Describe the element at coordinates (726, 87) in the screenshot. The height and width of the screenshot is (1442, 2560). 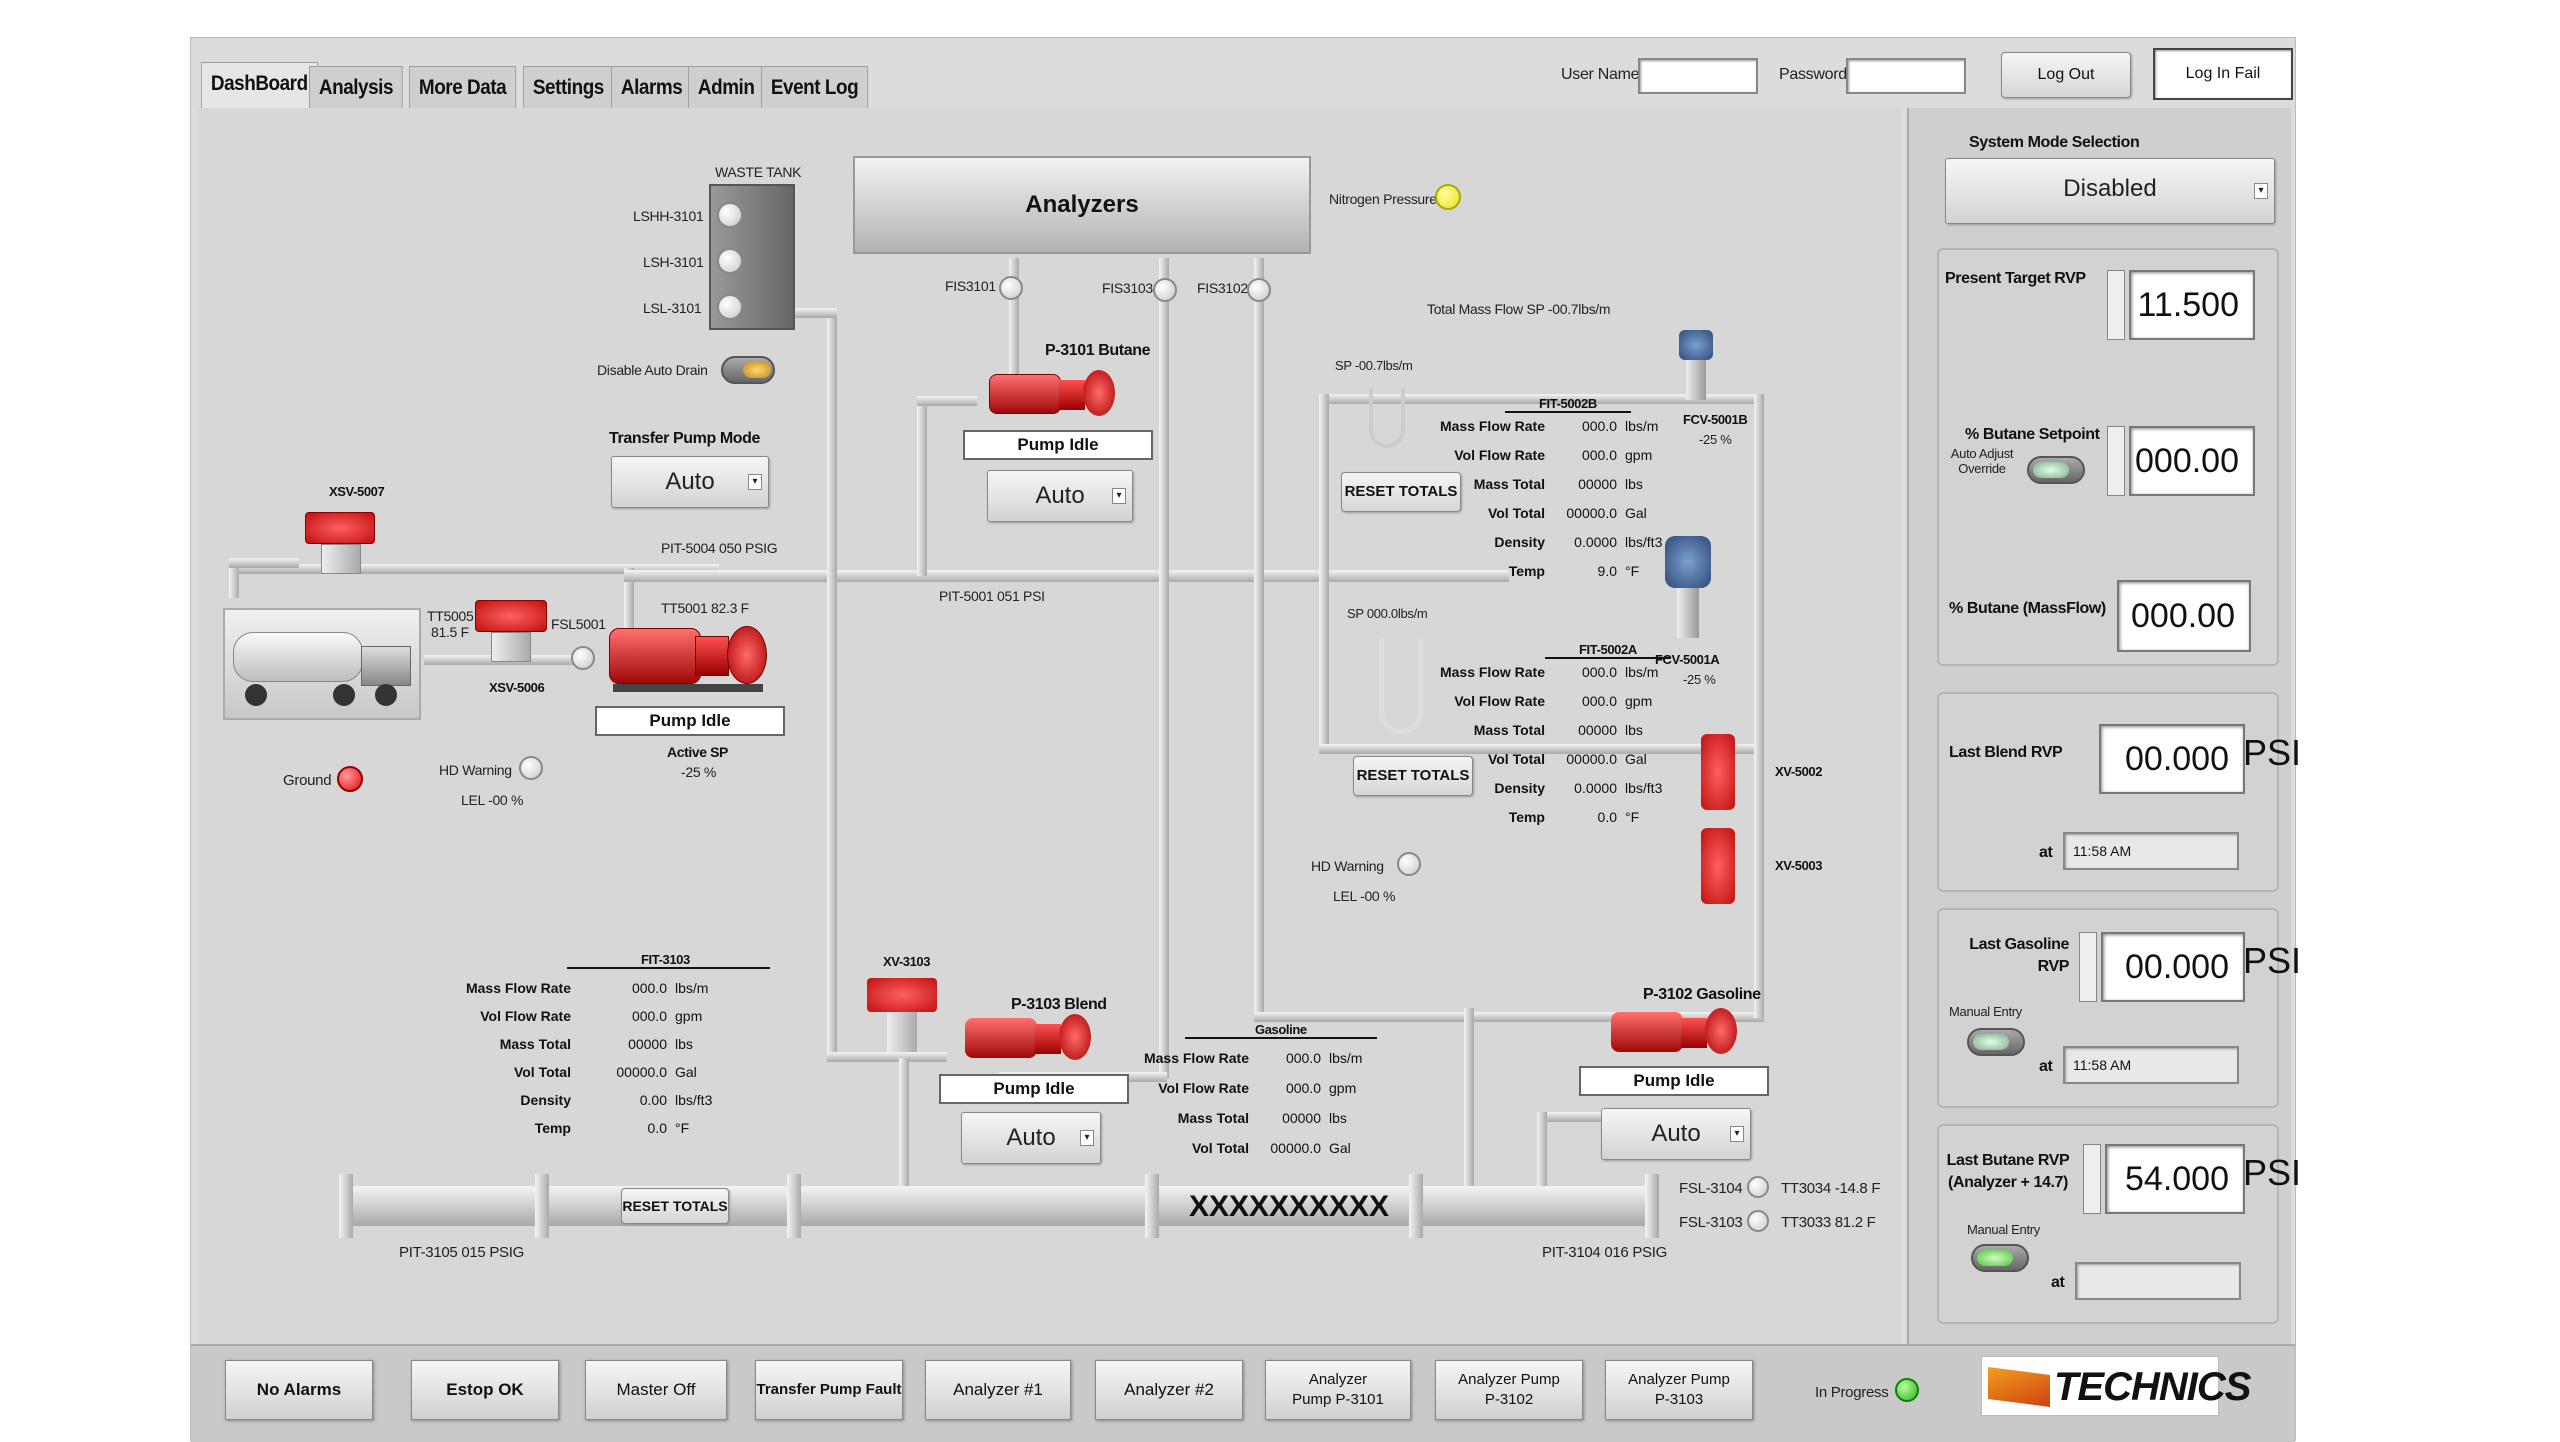
I see `tab-admin: Admin` at that location.